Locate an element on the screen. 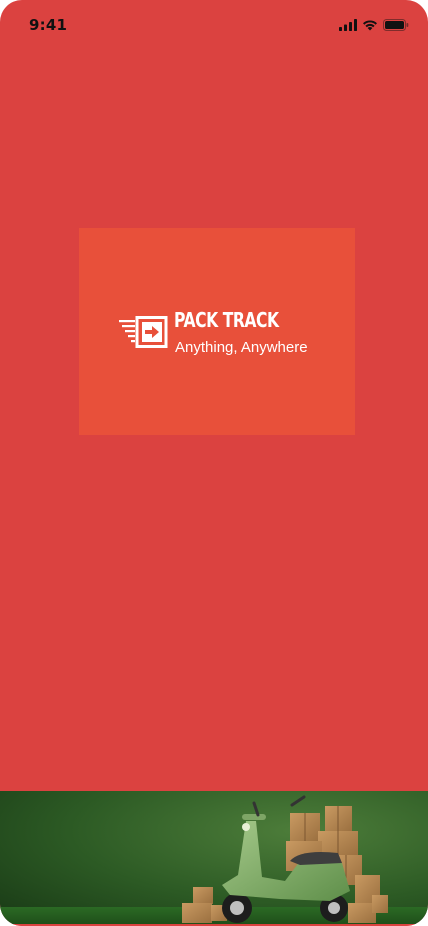 The image size is (428, 926). app-tagline: Anything, Anywhere is located at coordinates (241, 347).